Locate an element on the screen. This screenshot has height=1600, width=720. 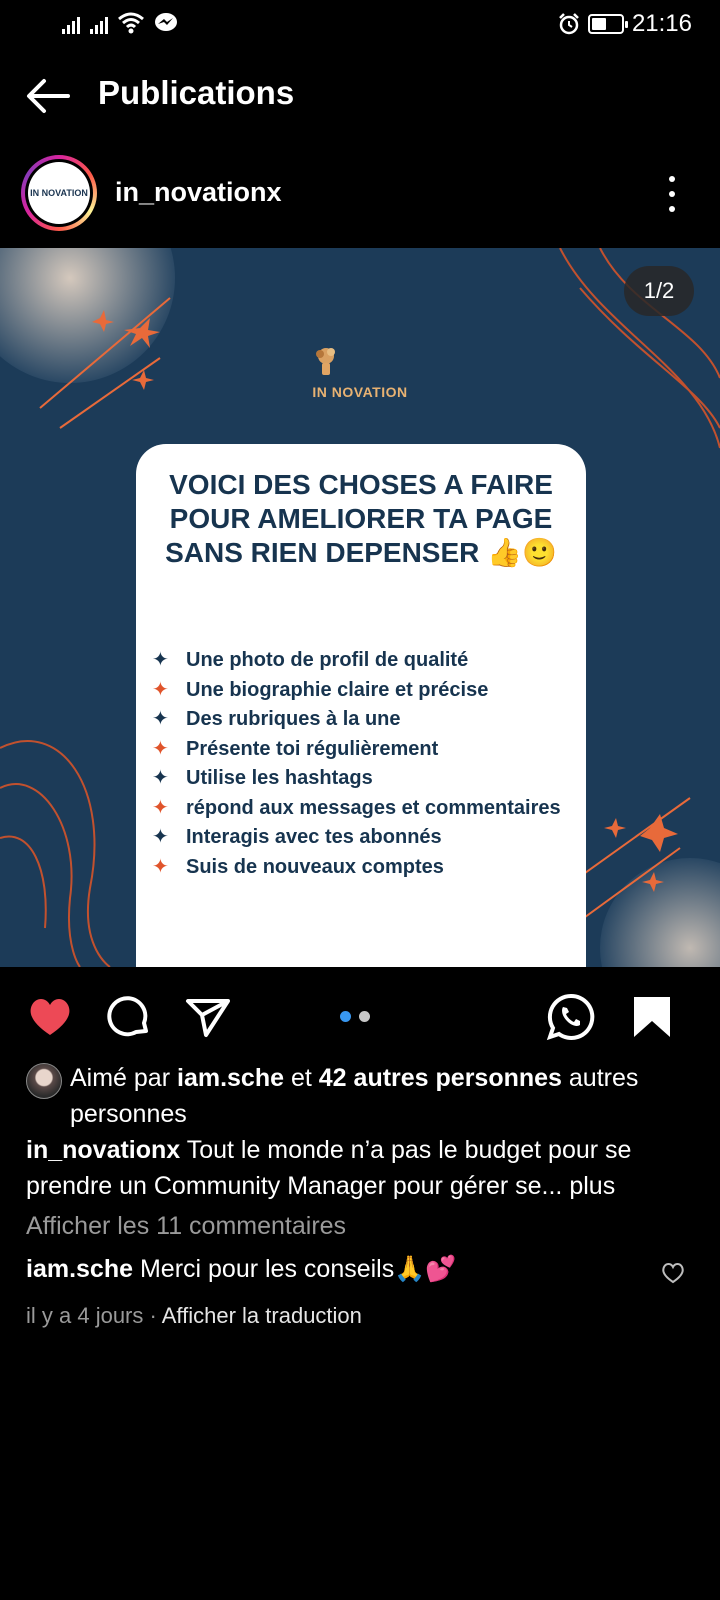
logo-text: IN NOVATION is located at coordinates (360, 392).